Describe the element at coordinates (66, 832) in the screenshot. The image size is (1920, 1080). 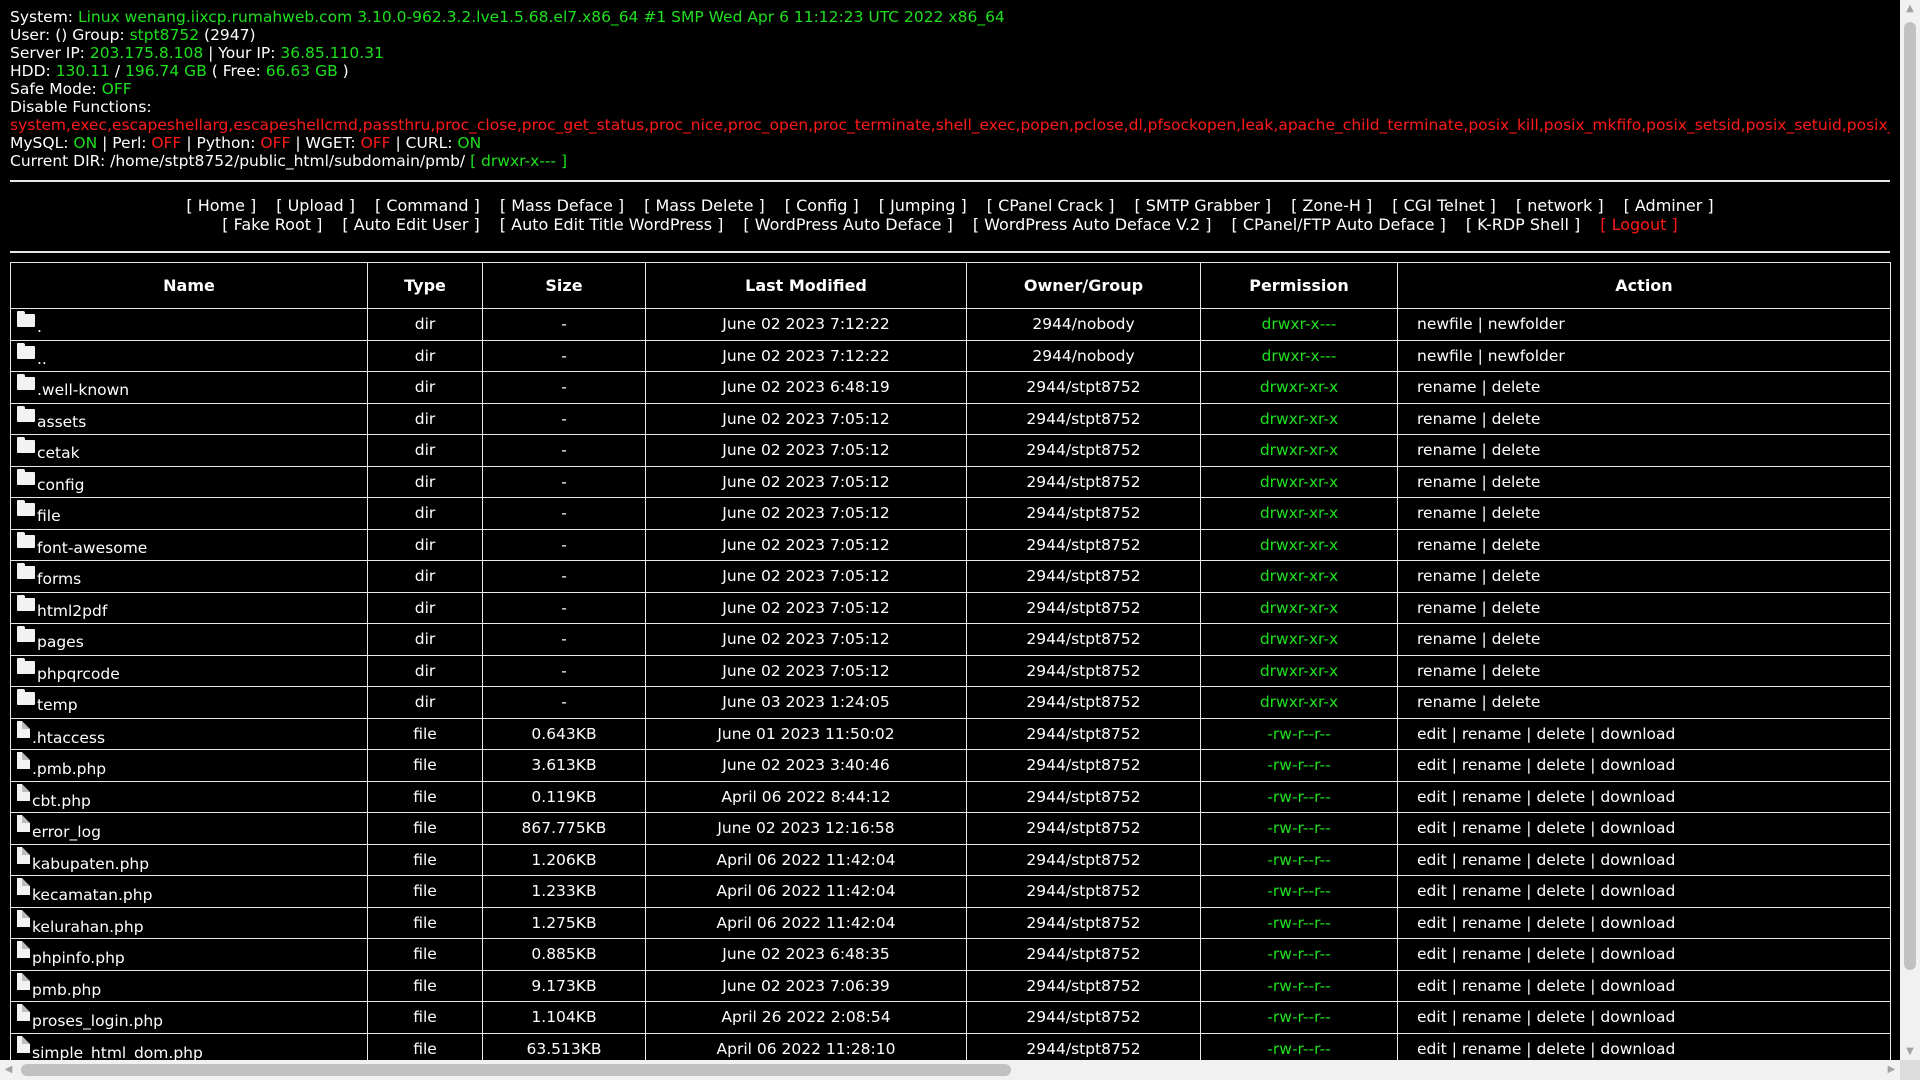
I see `file-link: error_log` at that location.